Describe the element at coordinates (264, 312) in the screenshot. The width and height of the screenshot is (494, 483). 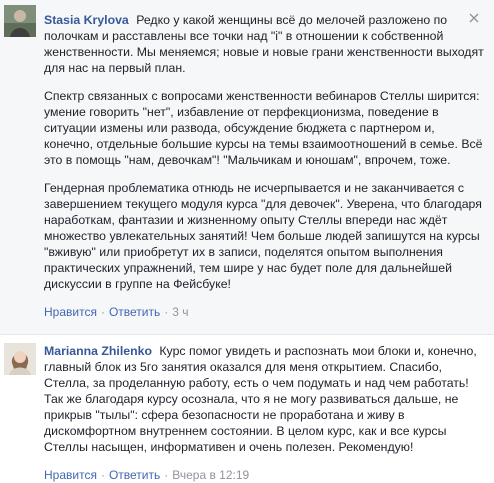
I see `comment-actions: Нравится · Ответить · 3 ч` at that location.